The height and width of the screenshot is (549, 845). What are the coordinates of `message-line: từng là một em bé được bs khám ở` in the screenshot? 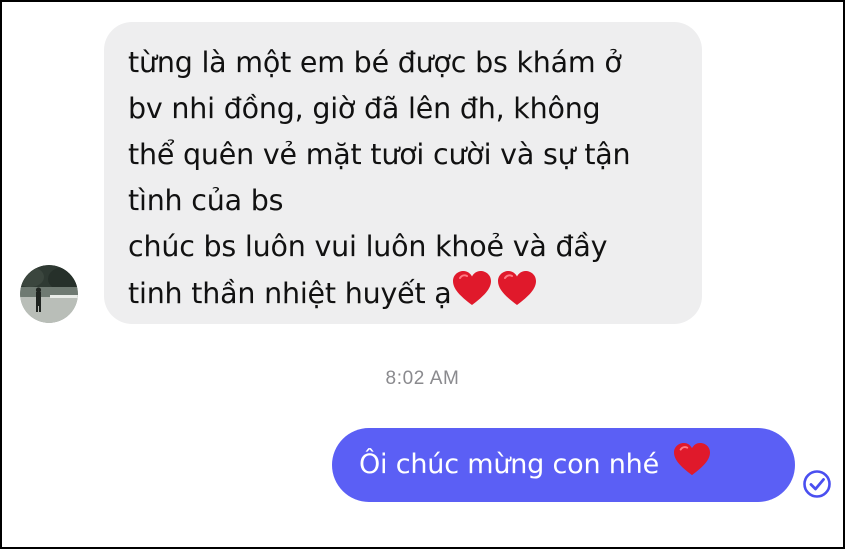 It's located at (375, 62).